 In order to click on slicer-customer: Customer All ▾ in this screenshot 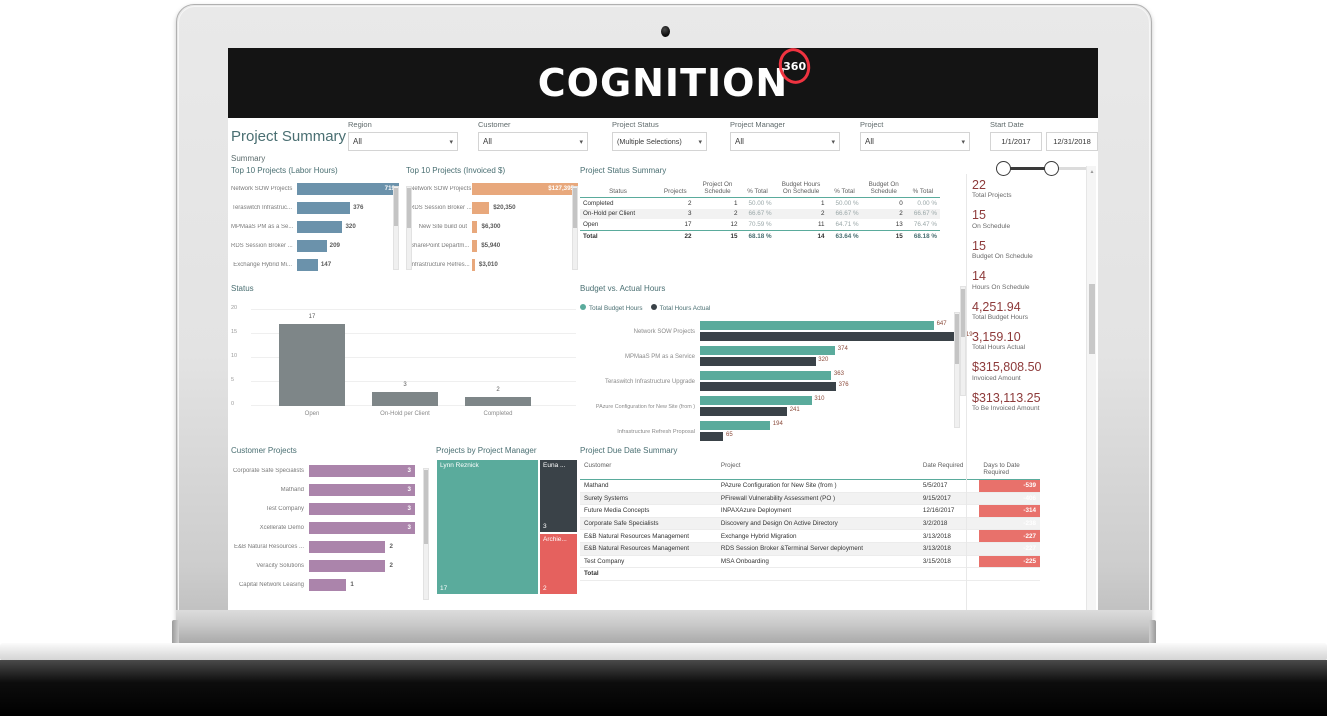, I will do `click(533, 135)`.